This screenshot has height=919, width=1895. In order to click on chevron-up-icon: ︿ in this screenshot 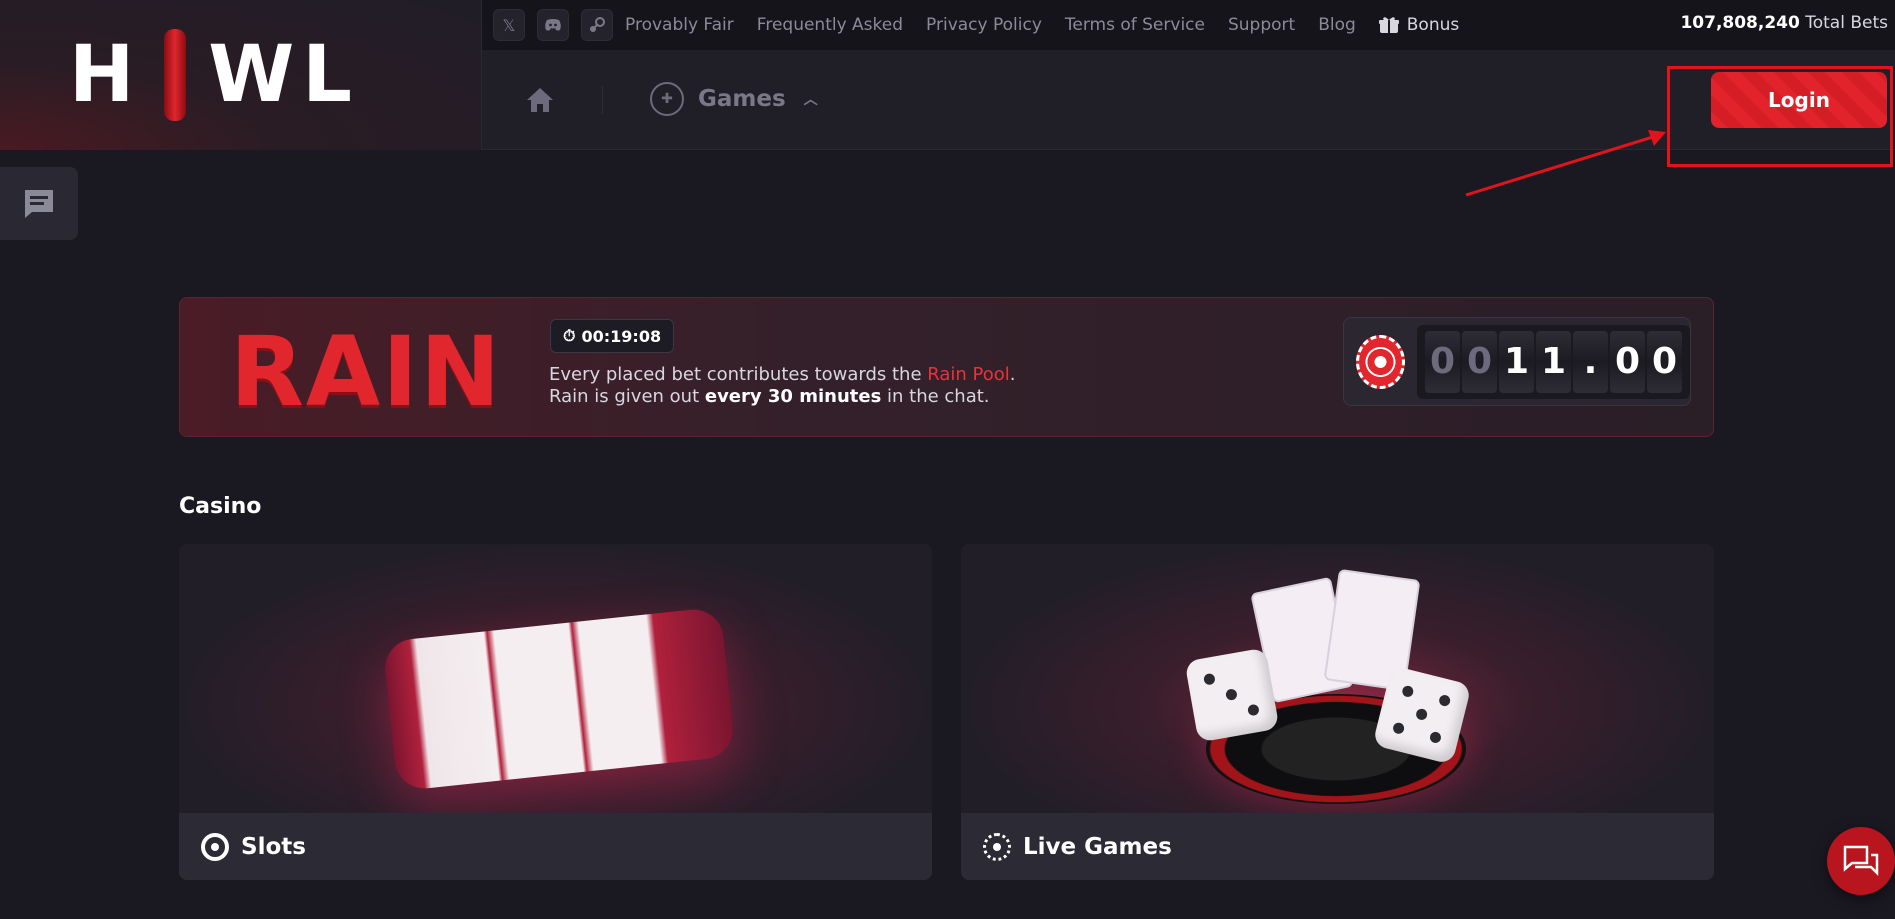, I will do `click(810, 100)`.